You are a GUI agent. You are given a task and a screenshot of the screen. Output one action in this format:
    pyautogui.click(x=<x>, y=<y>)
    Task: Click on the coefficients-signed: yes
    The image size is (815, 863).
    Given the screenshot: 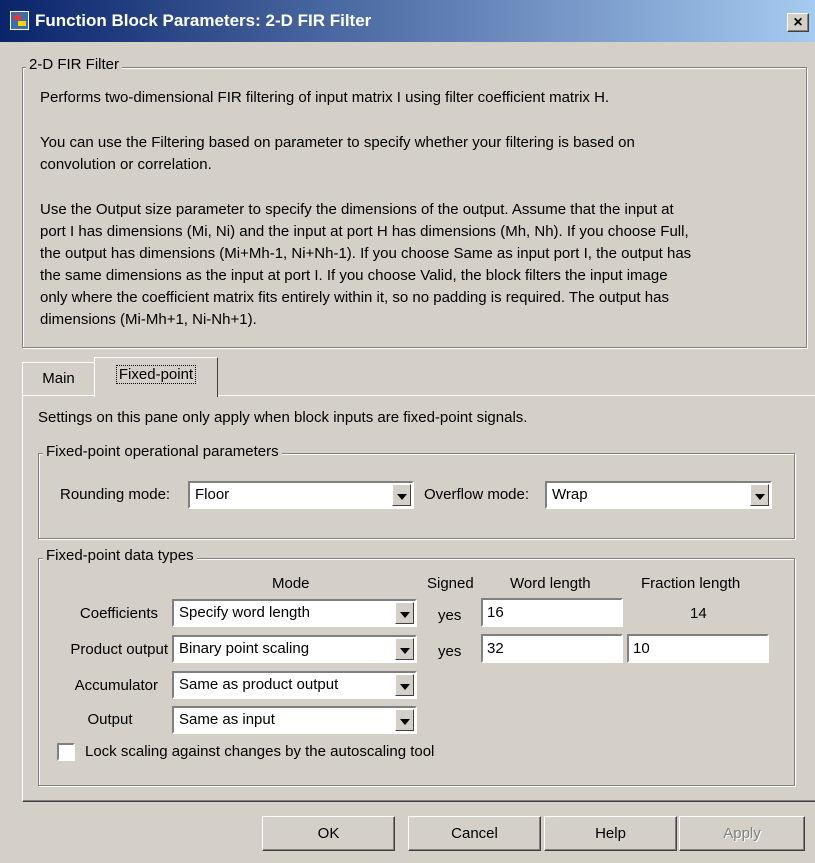 What is the action you would take?
    pyautogui.click(x=450, y=615)
    